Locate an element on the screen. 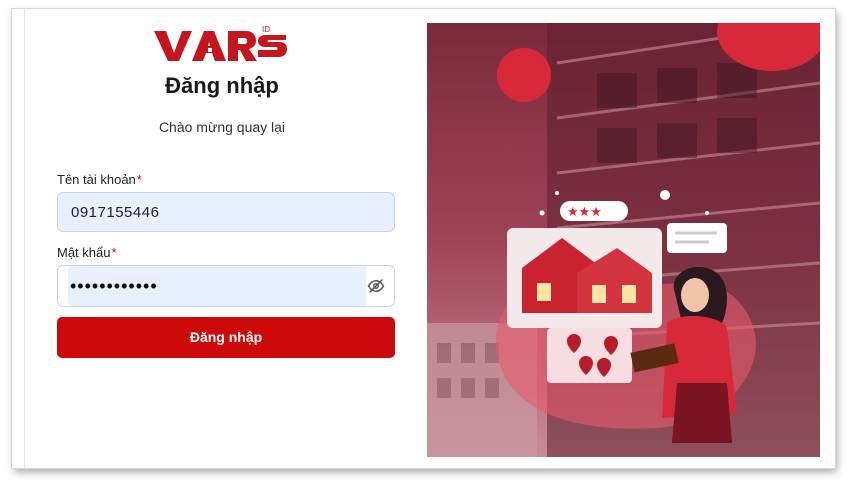 The height and width of the screenshot is (485, 848). username-label: Tên tài khoản* is located at coordinates (99, 179).